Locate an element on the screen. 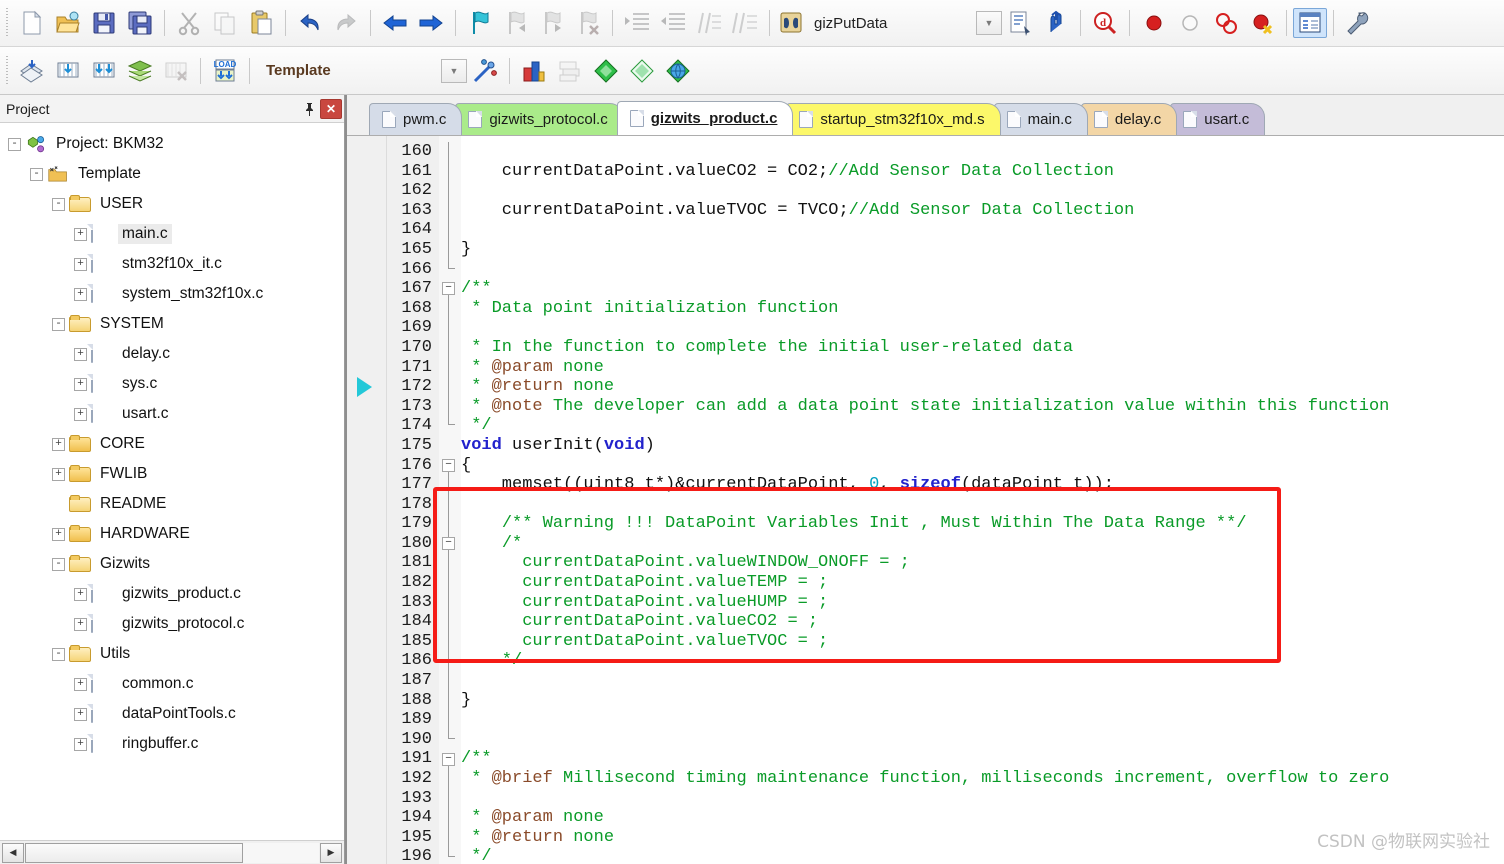 This screenshot has width=1504, height=864. scroll-left-button: ◀ is located at coordinates (13, 852).